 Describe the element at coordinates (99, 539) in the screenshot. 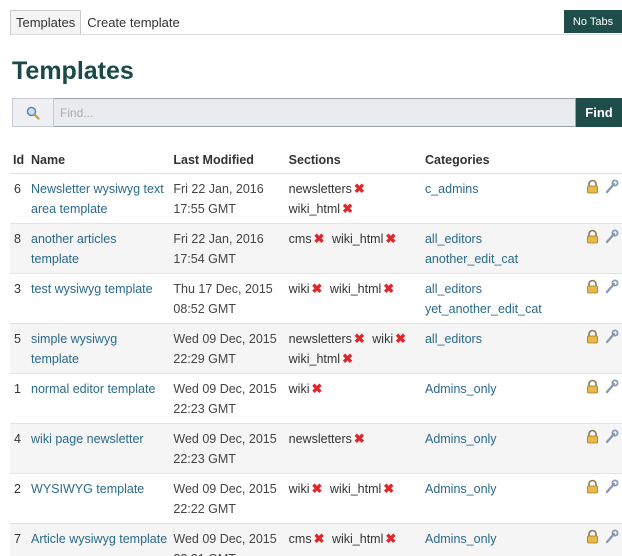

I see `template-name-link: Article wysiwyg template` at that location.